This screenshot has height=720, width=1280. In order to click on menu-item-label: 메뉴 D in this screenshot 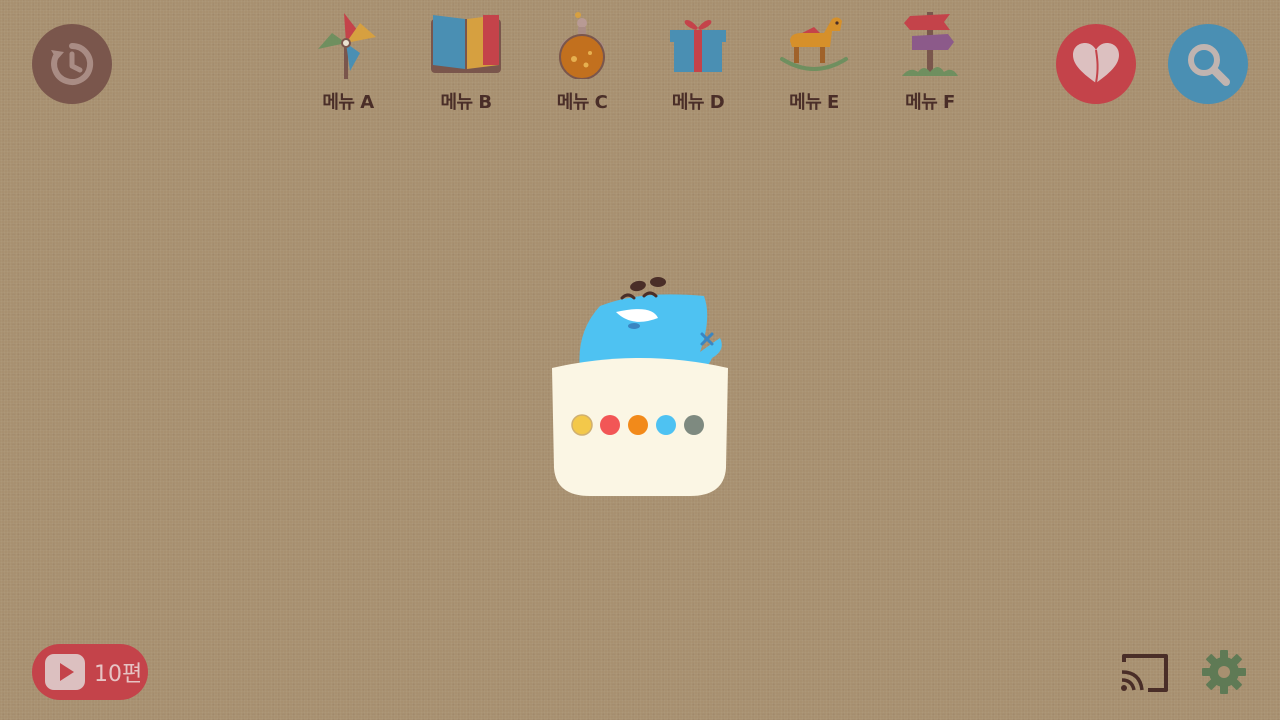, I will do `click(698, 102)`.